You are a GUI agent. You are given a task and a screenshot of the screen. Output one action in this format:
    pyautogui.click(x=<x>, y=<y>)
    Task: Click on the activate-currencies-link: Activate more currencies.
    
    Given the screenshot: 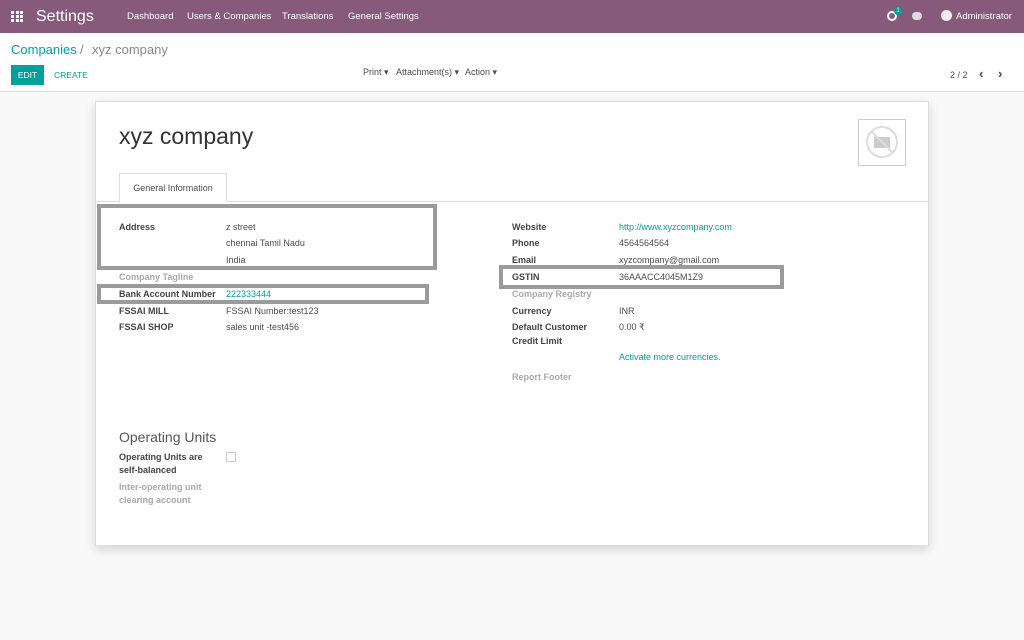 What is the action you would take?
    pyautogui.click(x=670, y=357)
    